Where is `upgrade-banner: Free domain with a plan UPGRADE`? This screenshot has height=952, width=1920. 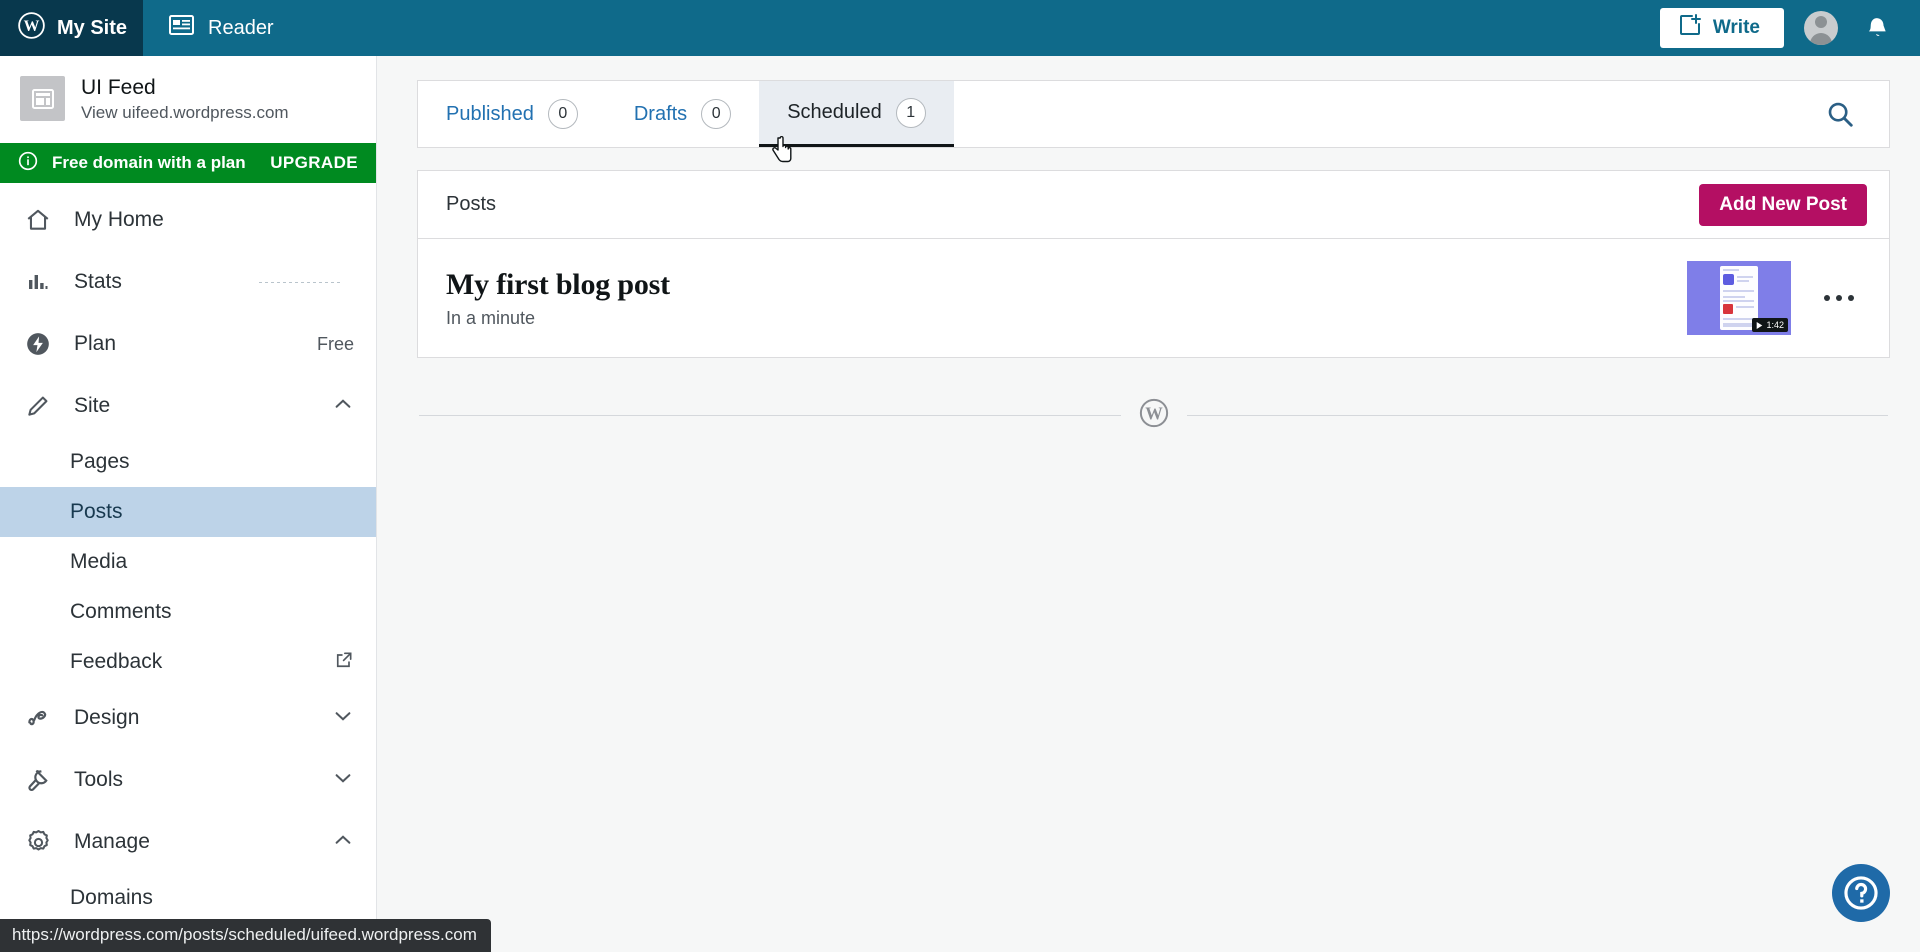
upgrade-banner: Free domain with a plan UPGRADE is located at coordinates (188, 163).